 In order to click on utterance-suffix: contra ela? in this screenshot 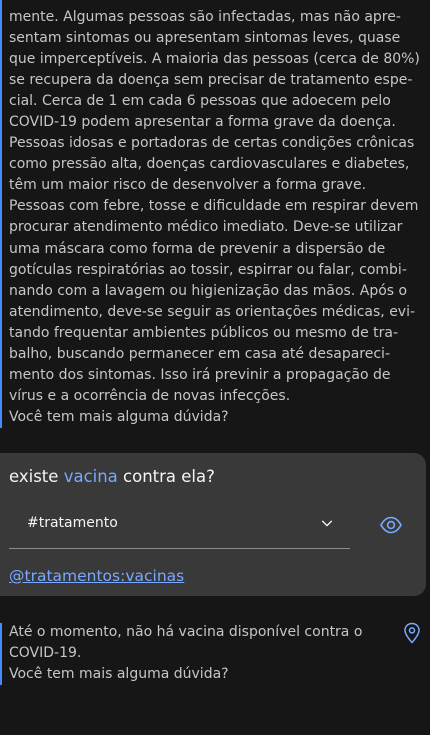, I will do `click(166, 476)`.